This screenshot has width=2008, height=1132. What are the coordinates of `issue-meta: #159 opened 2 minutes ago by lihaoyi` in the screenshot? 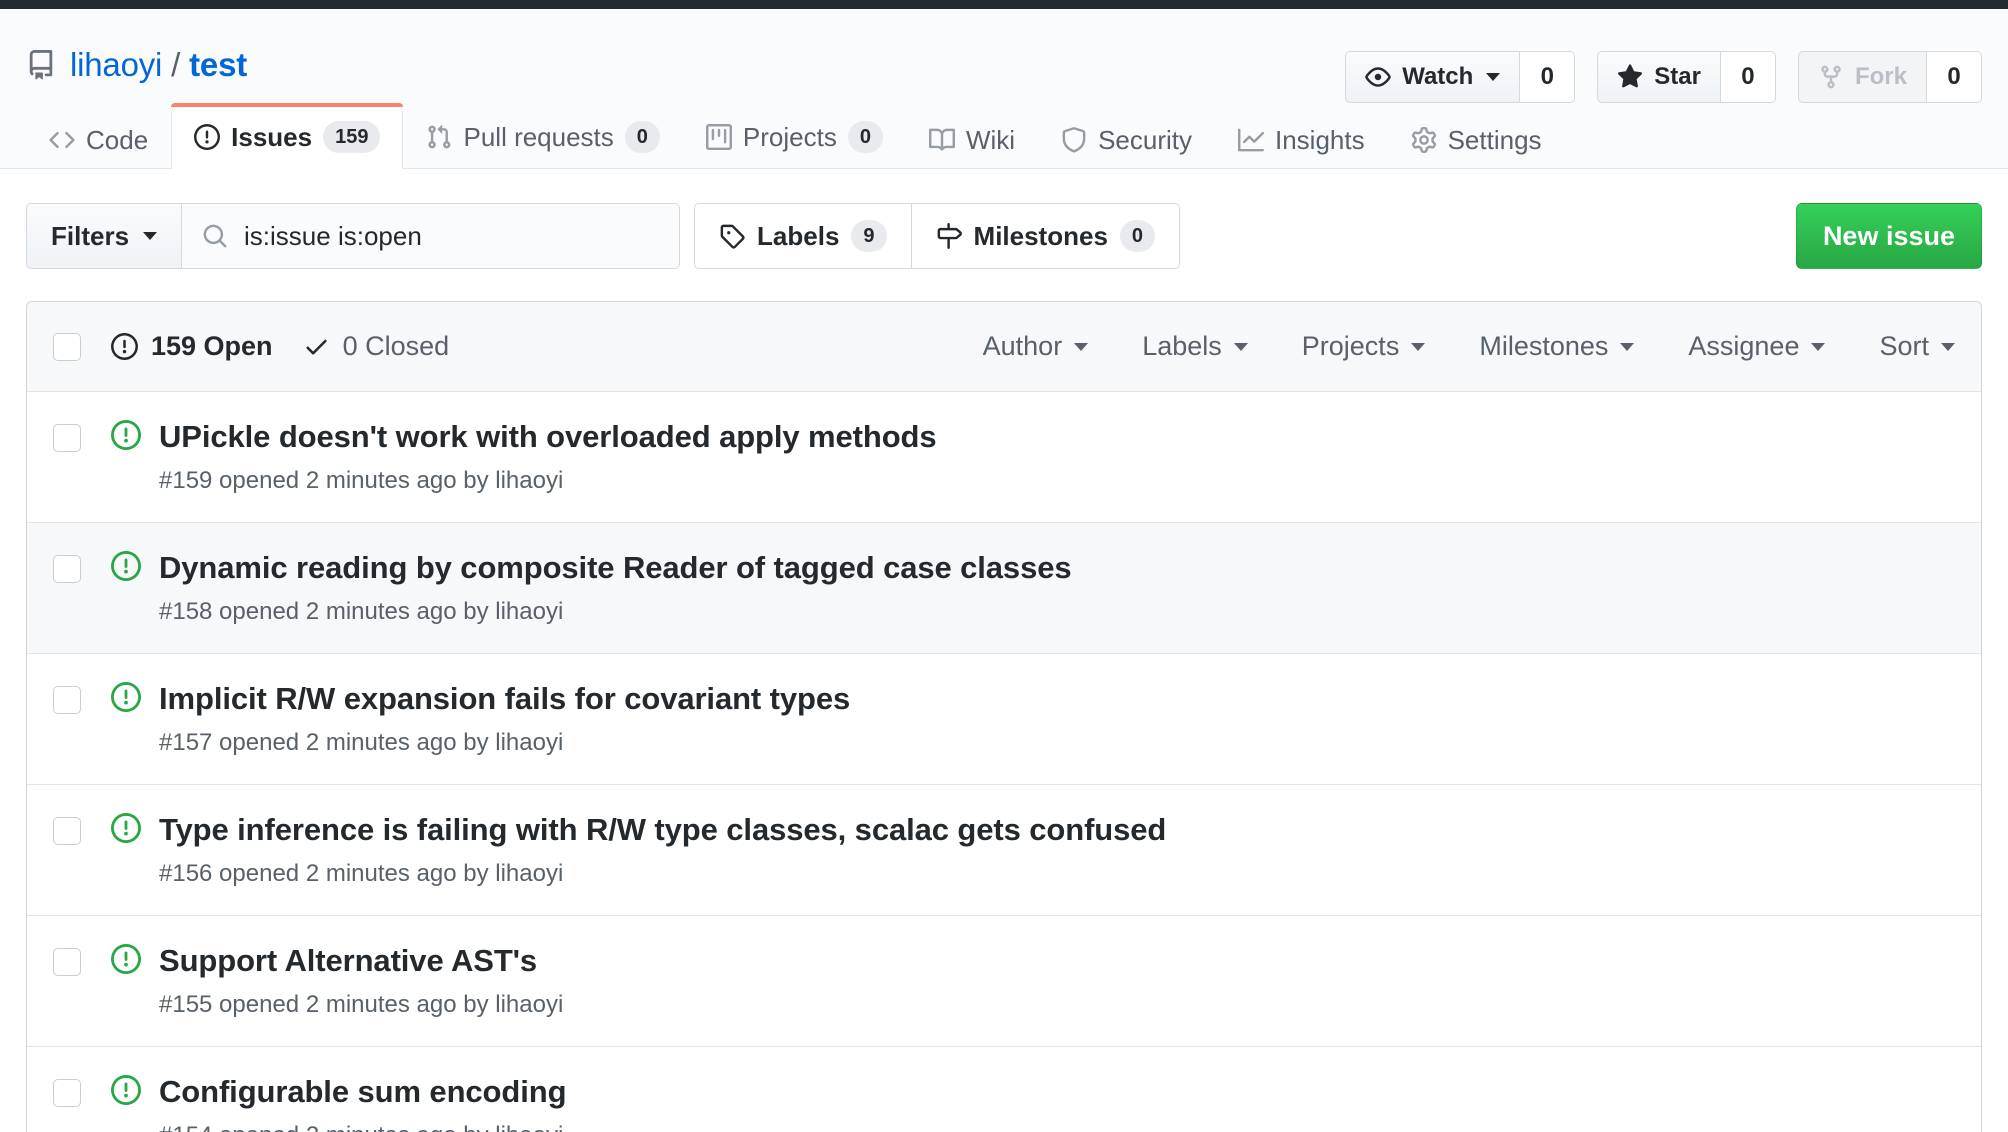 It's located at (361, 481).